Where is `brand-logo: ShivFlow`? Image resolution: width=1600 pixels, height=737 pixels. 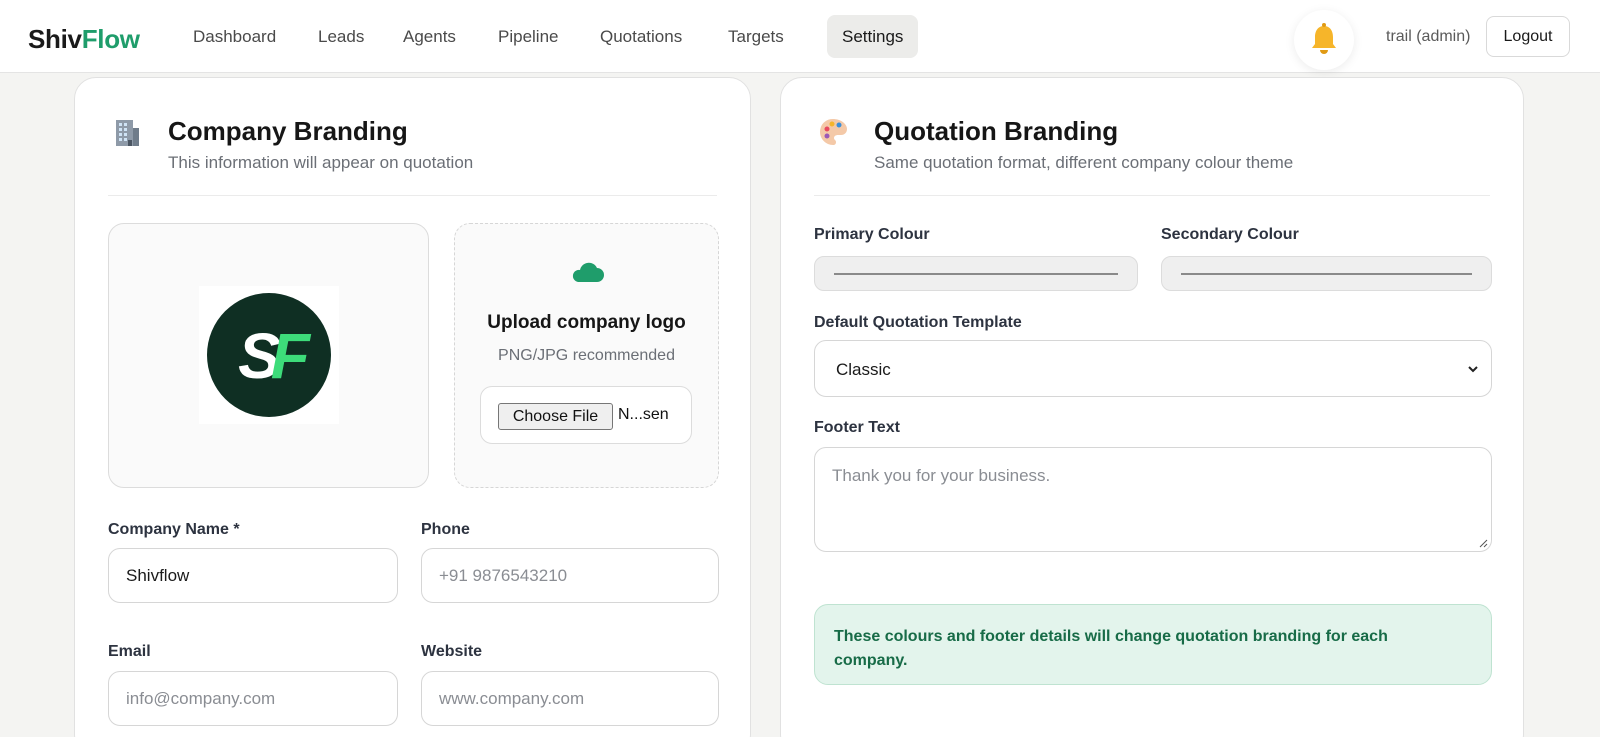 brand-logo: ShivFlow is located at coordinates (84, 39).